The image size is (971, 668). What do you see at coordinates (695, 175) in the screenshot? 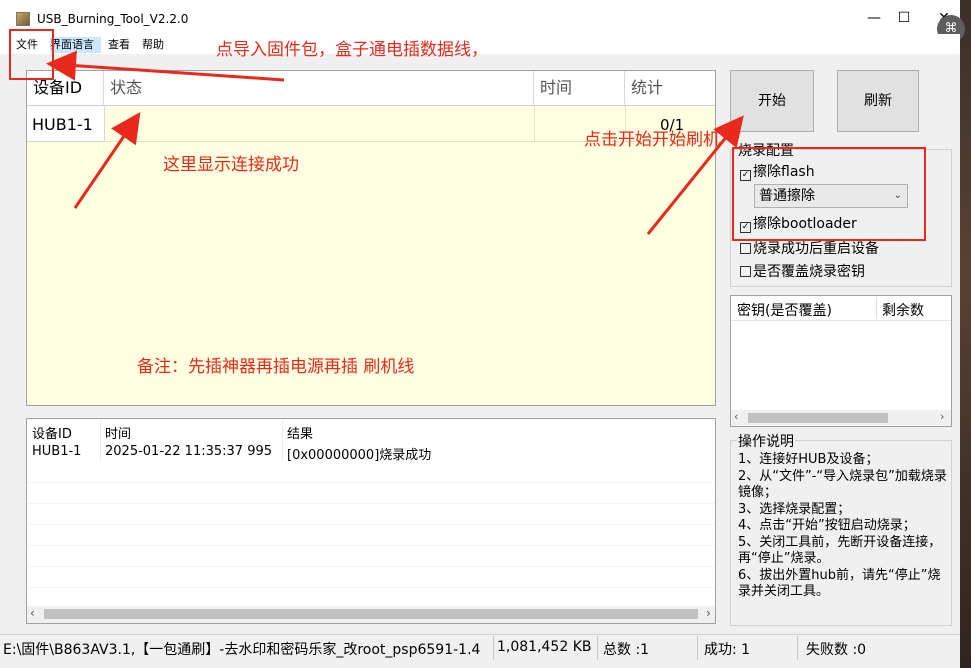
I see `arrow-to-start-button` at bounding box center [695, 175].